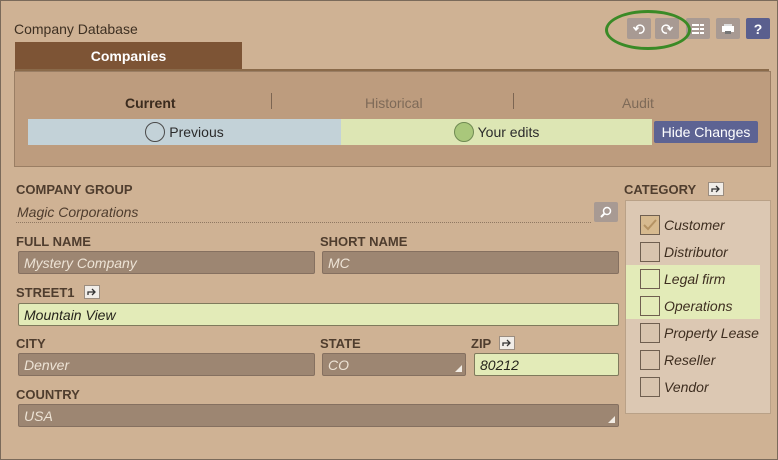  What do you see at coordinates (77, 212) in the screenshot?
I see `company-group-value: Magic Corporations` at bounding box center [77, 212].